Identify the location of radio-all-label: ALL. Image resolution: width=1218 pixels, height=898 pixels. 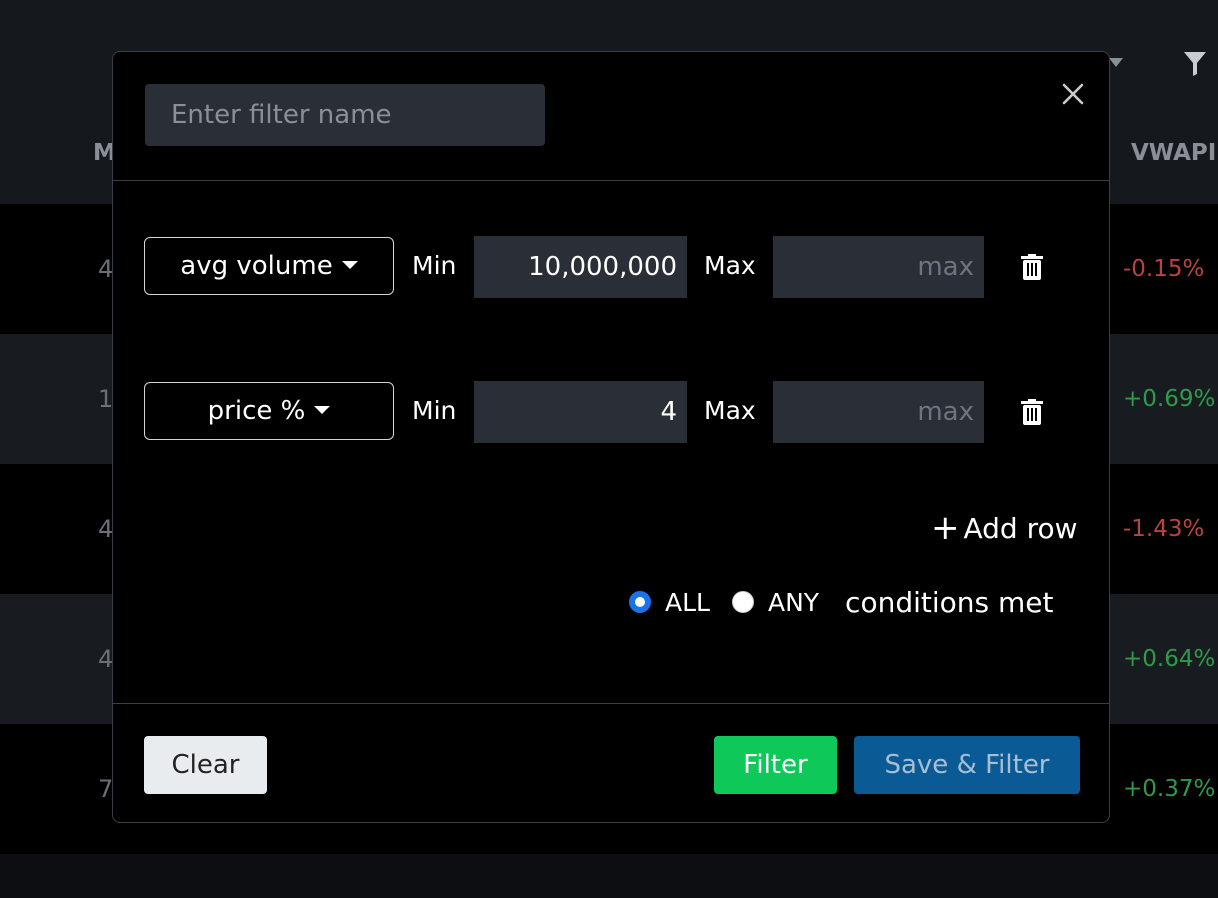
(687, 602).